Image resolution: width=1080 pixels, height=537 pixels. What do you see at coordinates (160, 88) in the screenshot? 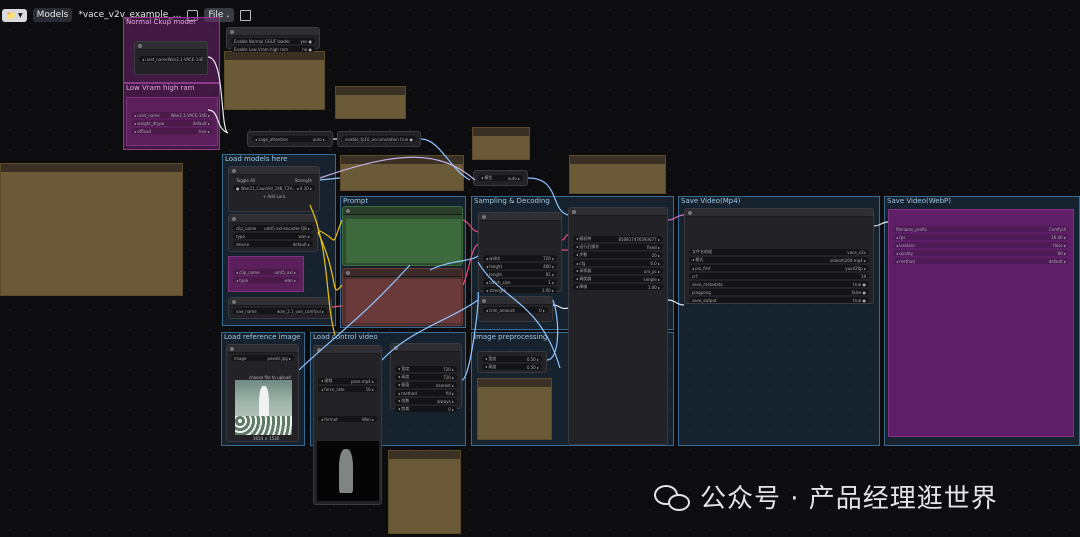
I see `group-title: Low Vram high ram` at bounding box center [160, 88].